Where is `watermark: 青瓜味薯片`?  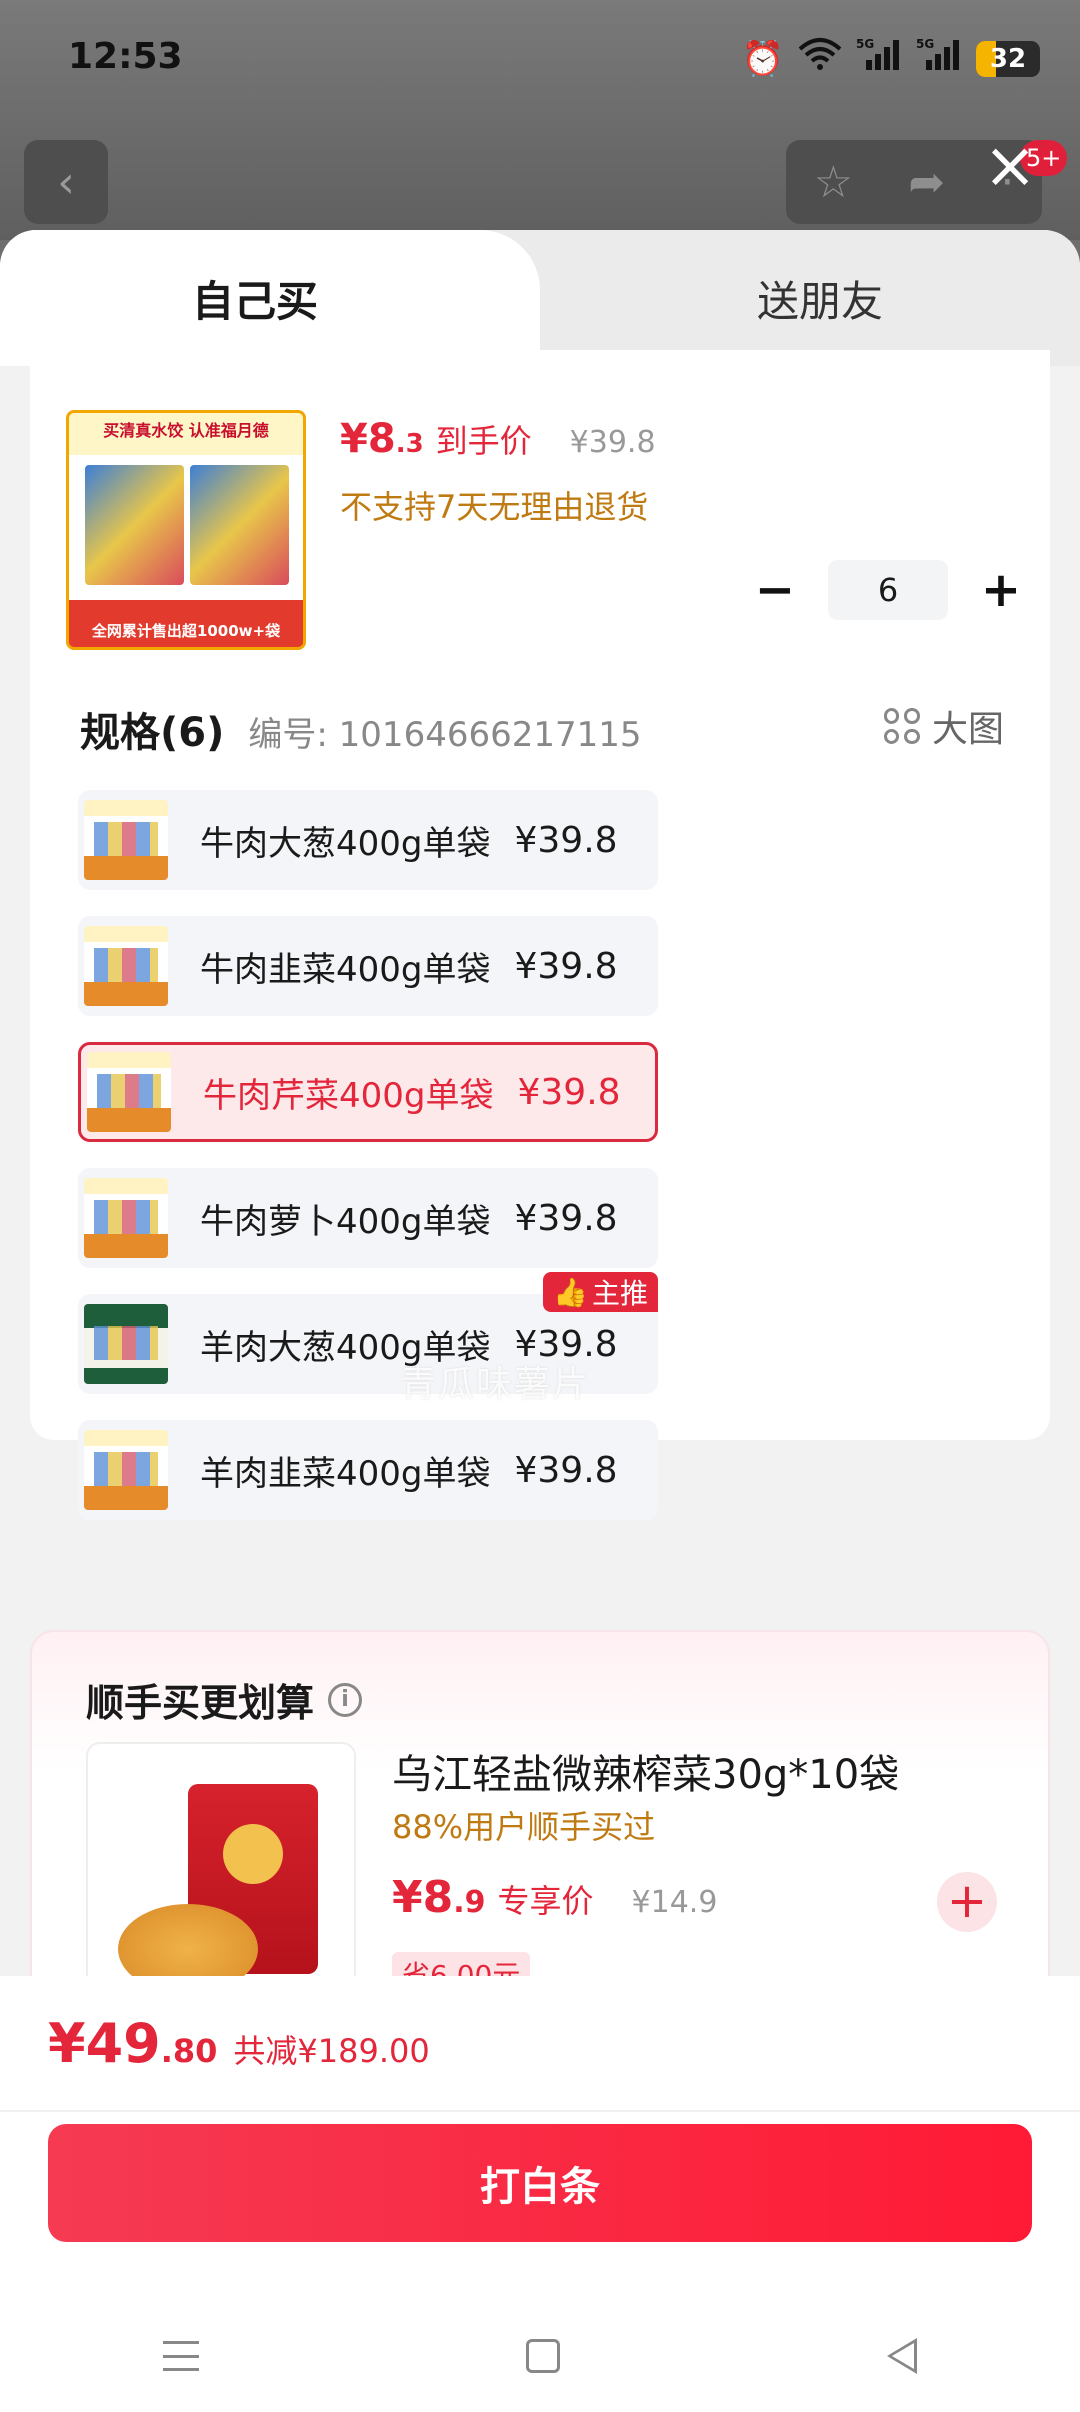
watermark: 青瓜味薯片 is located at coordinates (495, 1384).